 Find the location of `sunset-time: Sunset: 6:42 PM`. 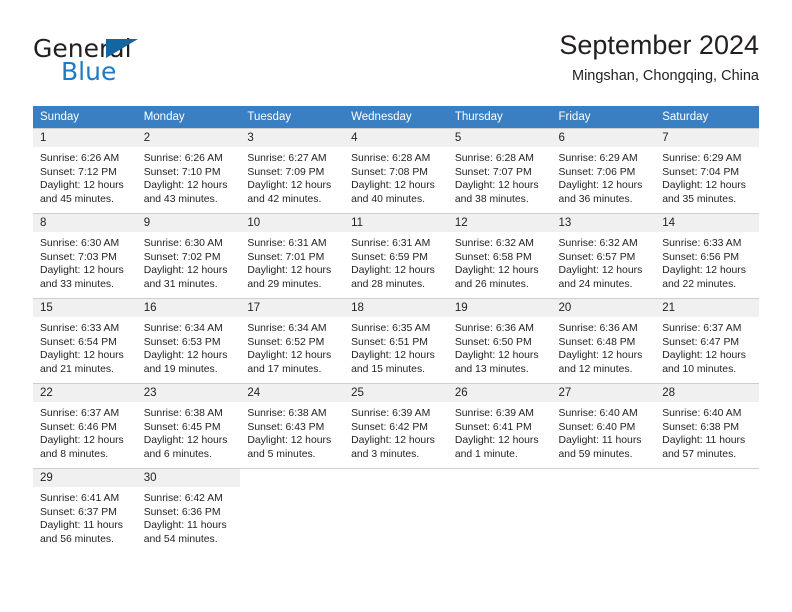

sunset-time: Sunset: 6:42 PM is located at coordinates (389, 427).